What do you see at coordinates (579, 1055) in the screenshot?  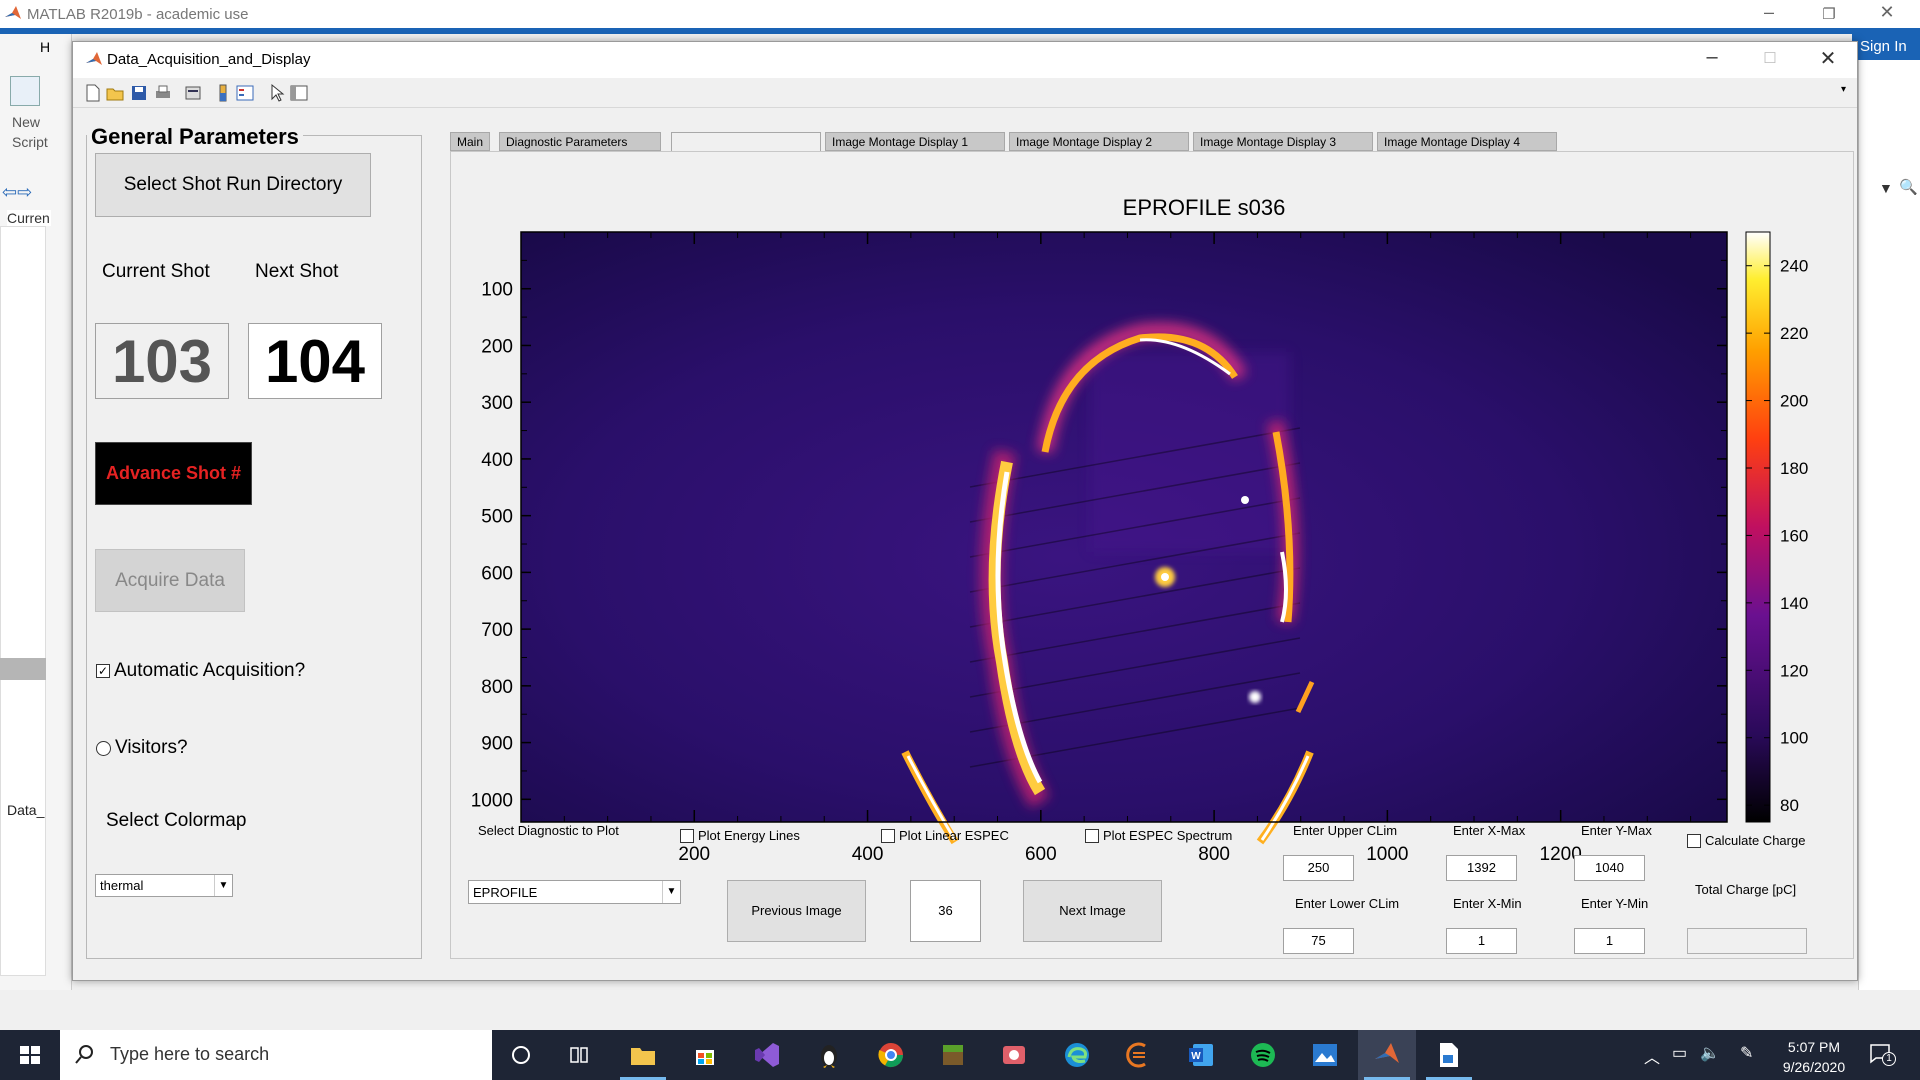 I see `task-view-icon` at bounding box center [579, 1055].